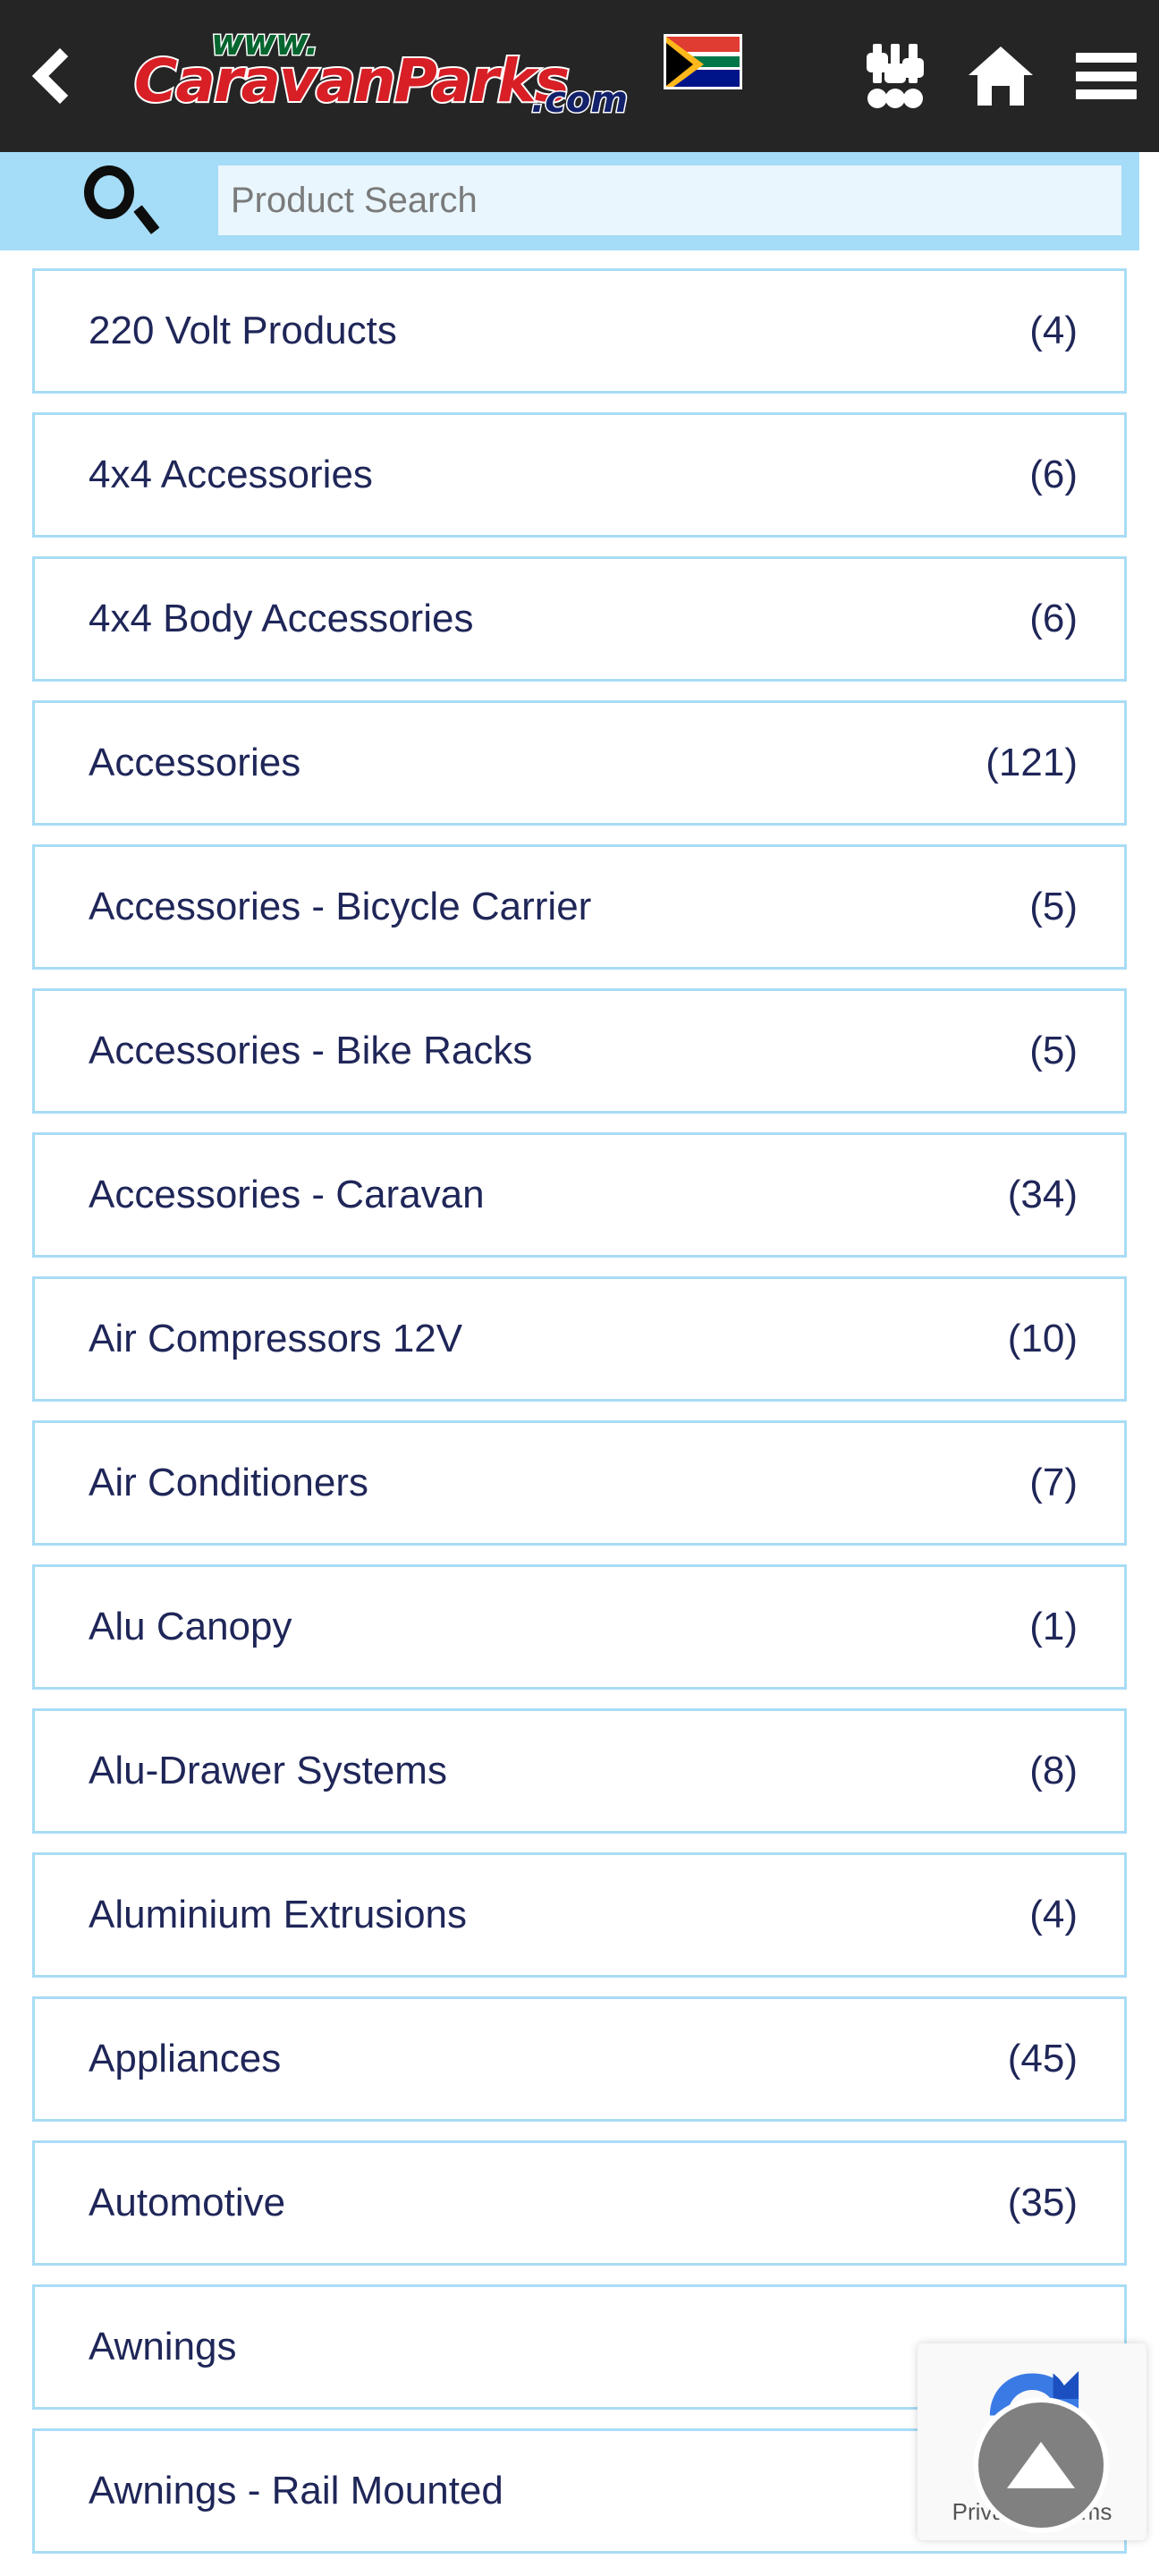 The height and width of the screenshot is (2576, 1159). Describe the element at coordinates (1042, 2202) in the screenshot. I see `category-count: (35)` at that location.